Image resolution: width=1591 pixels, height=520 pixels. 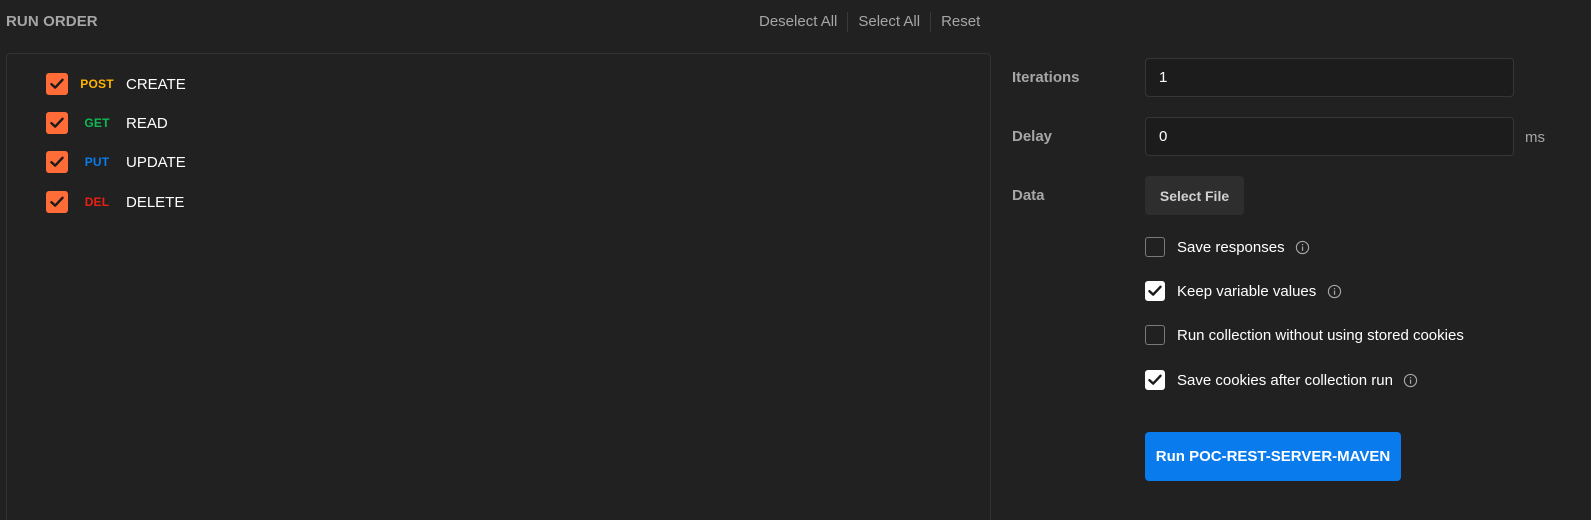 I want to click on delay-unit: ms, so click(x=1535, y=137).